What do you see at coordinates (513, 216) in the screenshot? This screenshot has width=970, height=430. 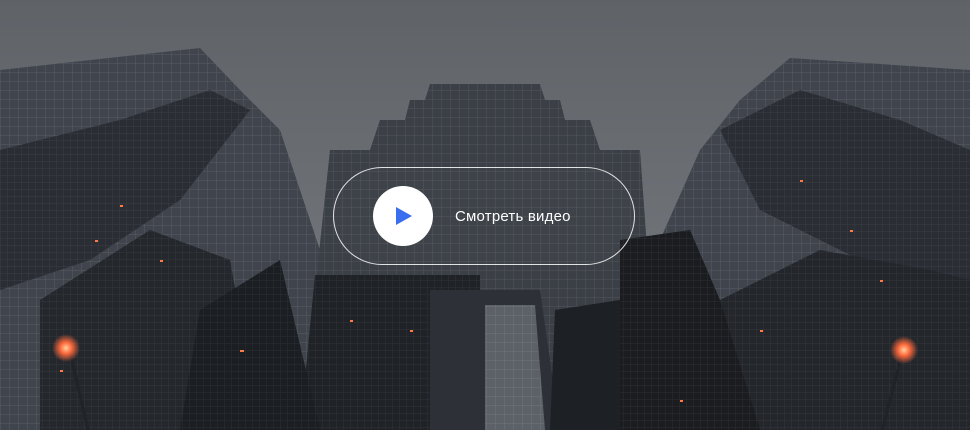 I see `watch-video-label: Смотреть видео` at bounding box center [513, 216].